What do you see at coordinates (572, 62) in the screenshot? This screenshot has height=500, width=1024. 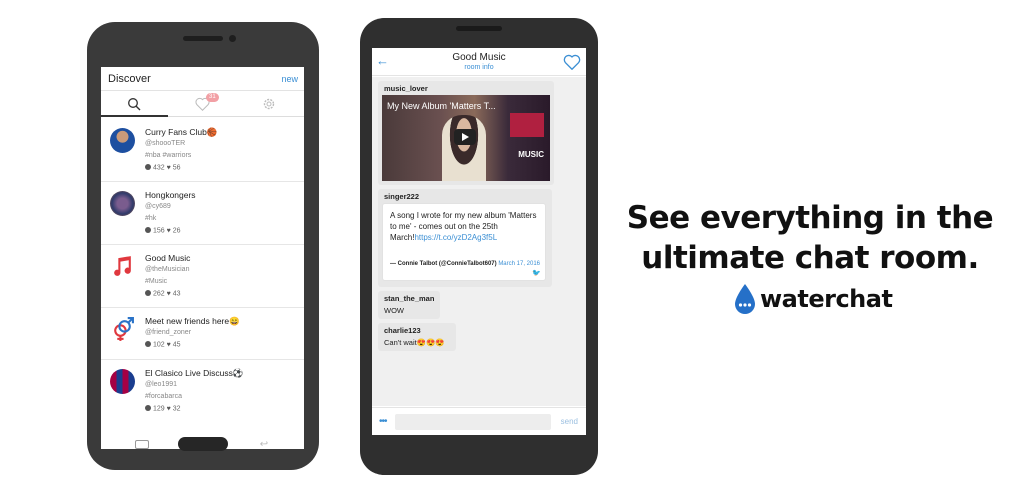 I see `favorite-heart-icon` at bounding box center [572, 62].